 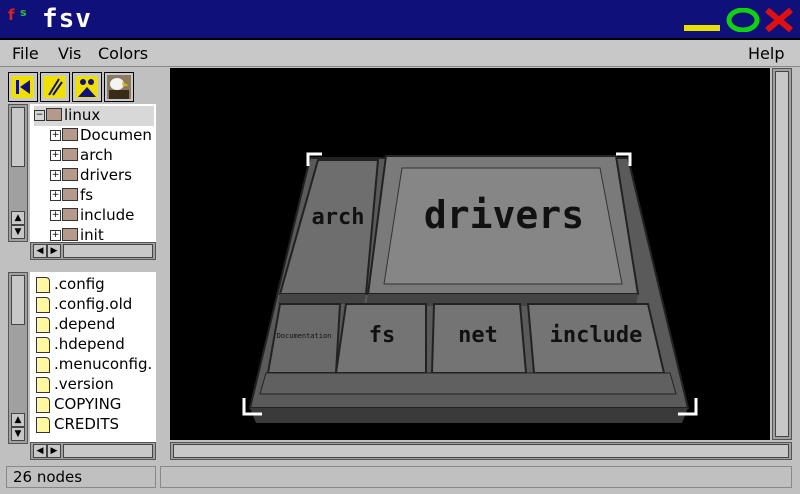 What do you see at coordinates (81, 156) in the screenshot?
I see `tree-item-arch: + arch` at bounding box center [81, 156].